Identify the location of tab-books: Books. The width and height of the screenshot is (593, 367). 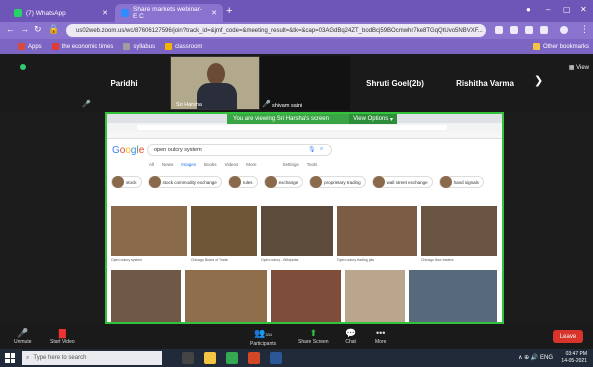
(210, 164).